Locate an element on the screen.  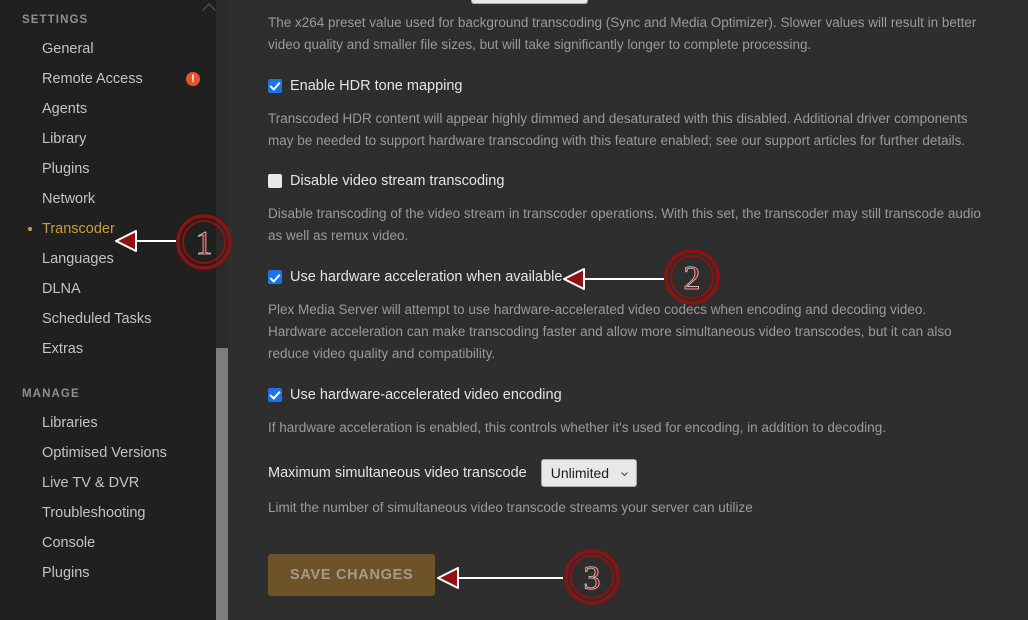
hardware-acceleration-row: Use hardware acceleration when available is located at coordinates (630, 277).